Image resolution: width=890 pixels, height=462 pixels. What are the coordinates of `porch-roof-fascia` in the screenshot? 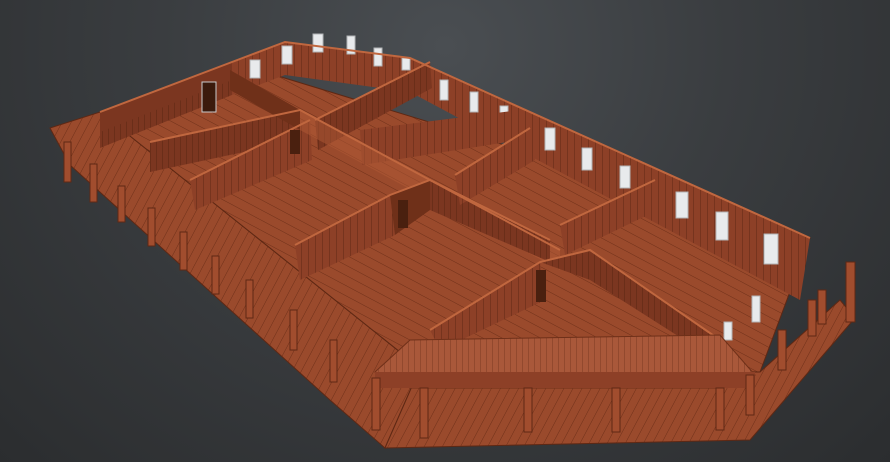 It's located at (565, 380).